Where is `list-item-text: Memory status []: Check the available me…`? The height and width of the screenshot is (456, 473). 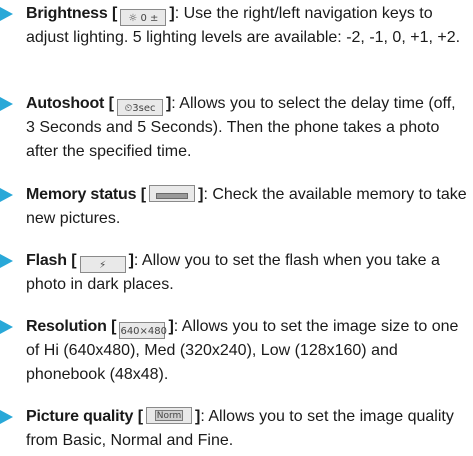 list-item-text: Memory status []: Check the available me… is located at coordinates (246, 206).